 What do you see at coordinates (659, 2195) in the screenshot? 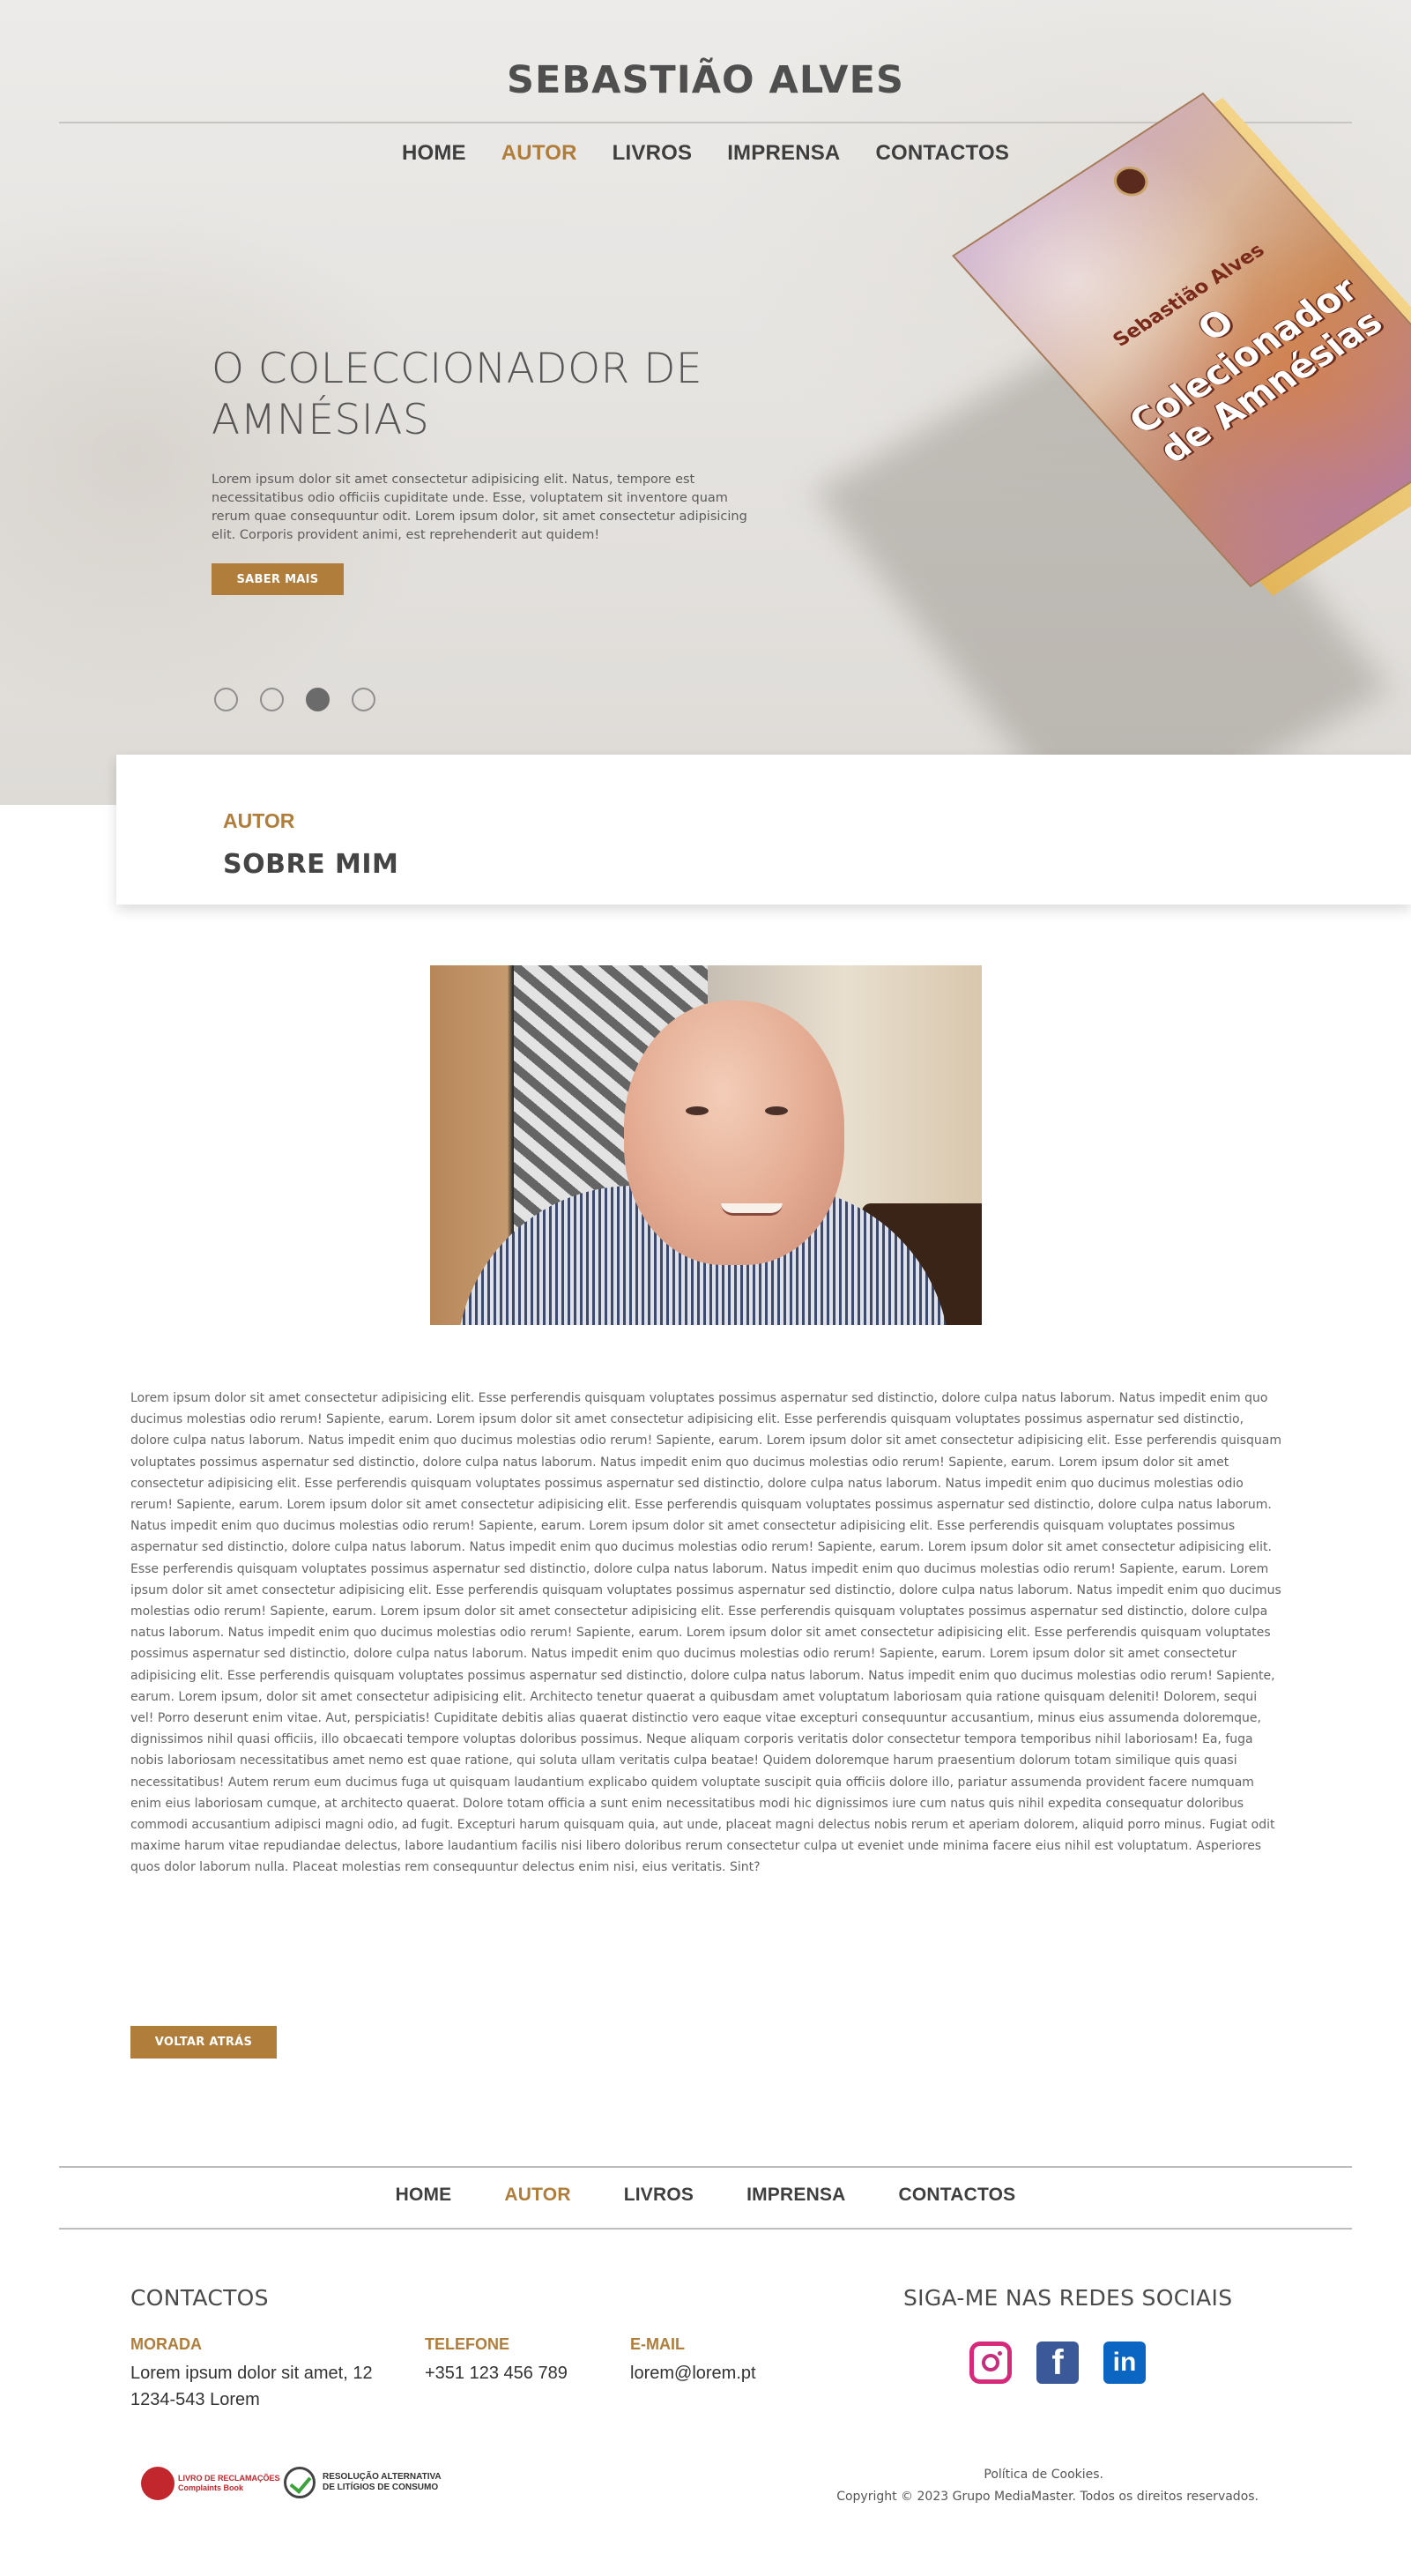
I see `footer-nav-livros: LIVROS` at bounding box center [659, 2195].